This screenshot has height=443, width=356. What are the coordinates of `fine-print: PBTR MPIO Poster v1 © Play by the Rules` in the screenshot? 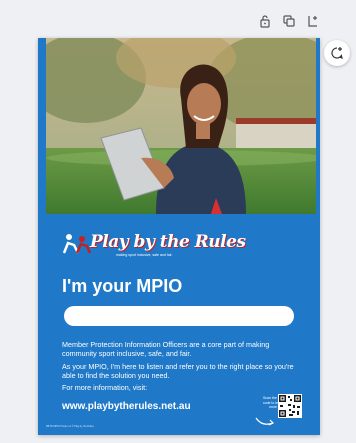 It's located at (70, 426).